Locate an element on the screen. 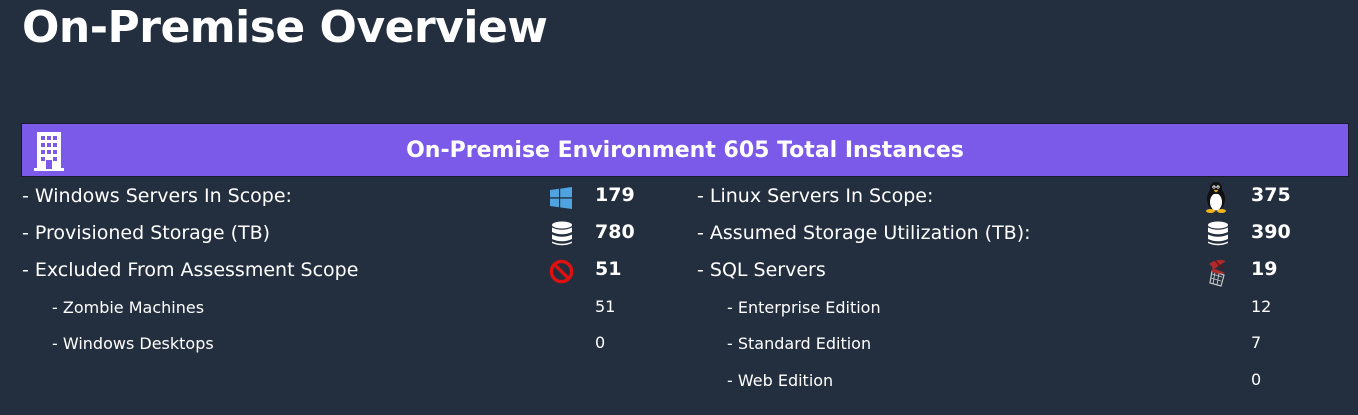 Image resolution: width=1358 pixels, height=415 pixels. standard-edition-label: - Standard Edition is located at coordinates (799, 343).